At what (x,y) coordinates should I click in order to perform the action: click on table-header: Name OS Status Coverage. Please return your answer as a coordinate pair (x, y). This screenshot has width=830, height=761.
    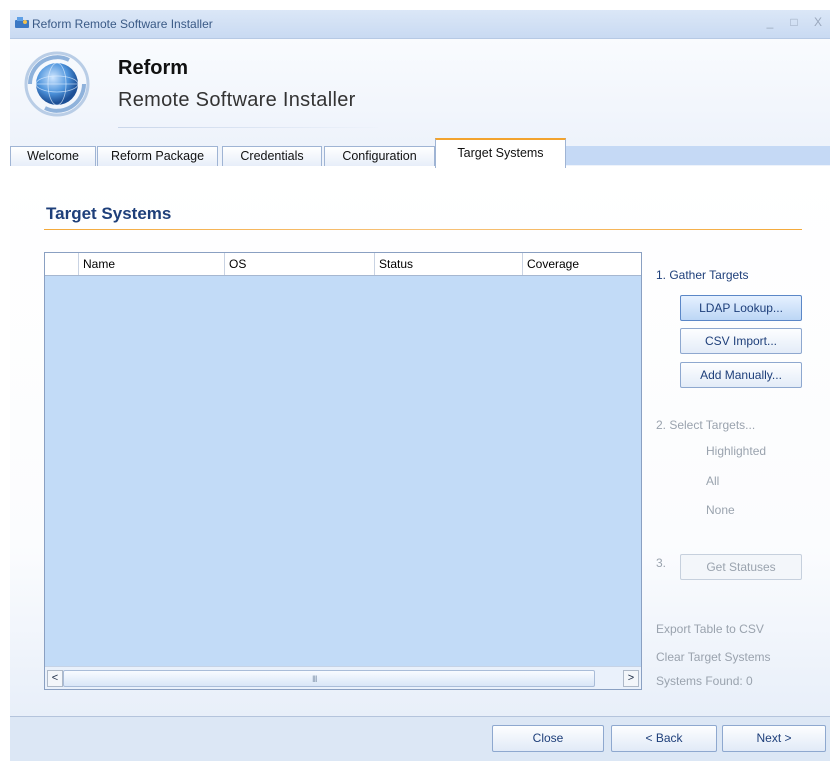
    Looking at the image, I should click on (343, 264).